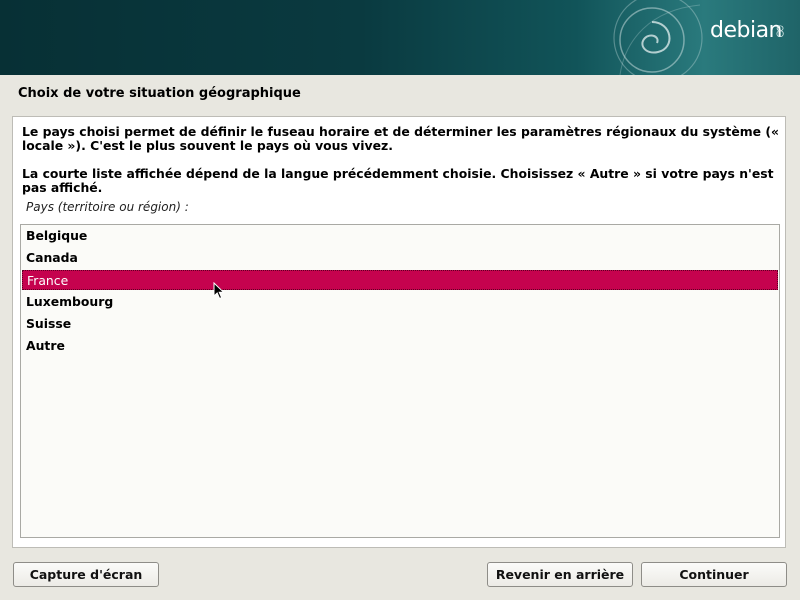 The width and height of the screenshot is (800, 600). I want to click on header-banner: debian 8, so click(400, 37).